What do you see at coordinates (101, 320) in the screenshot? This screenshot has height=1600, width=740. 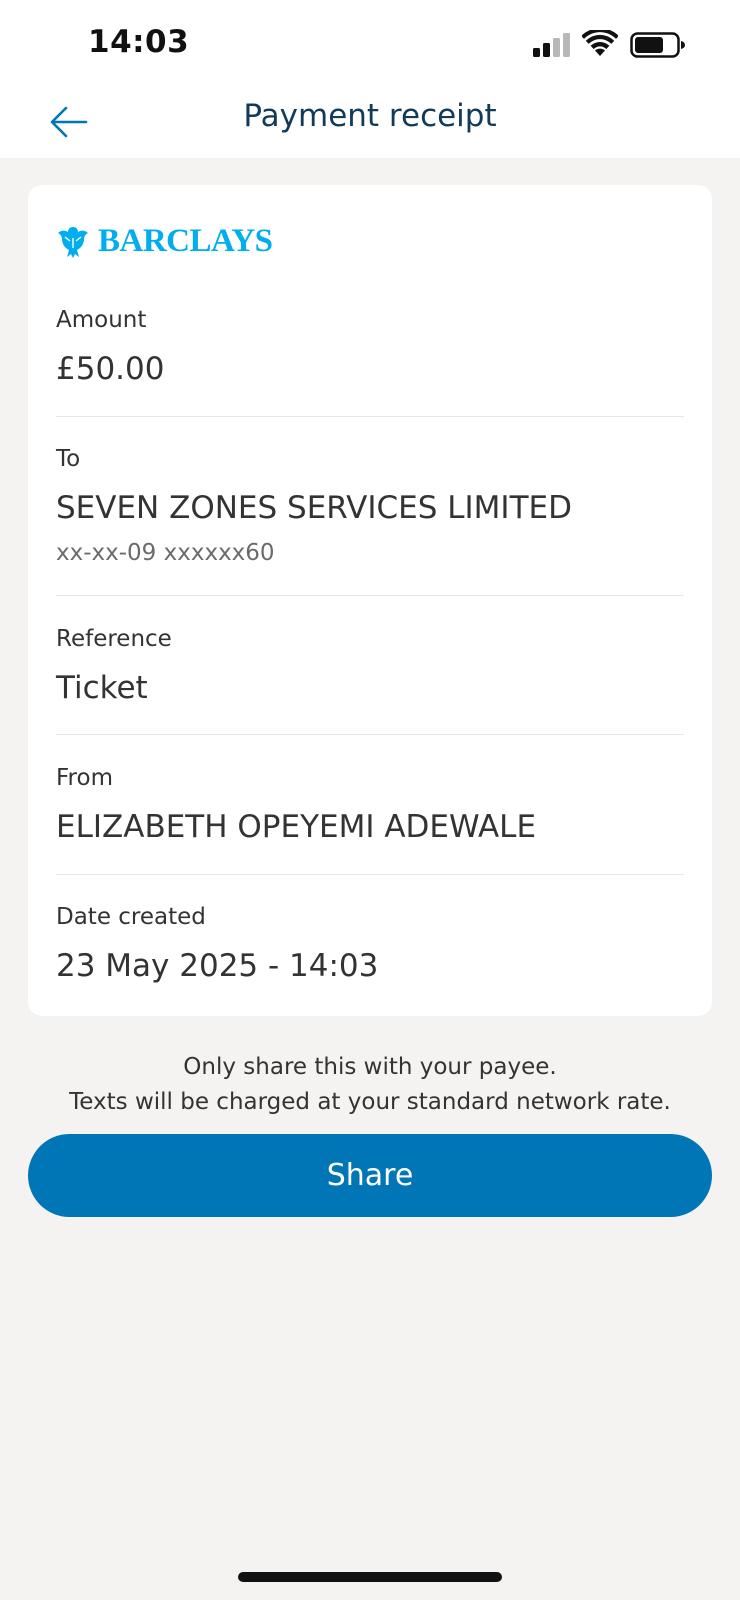 I see `amount-label: Amount` at bounding box center [101, 320].